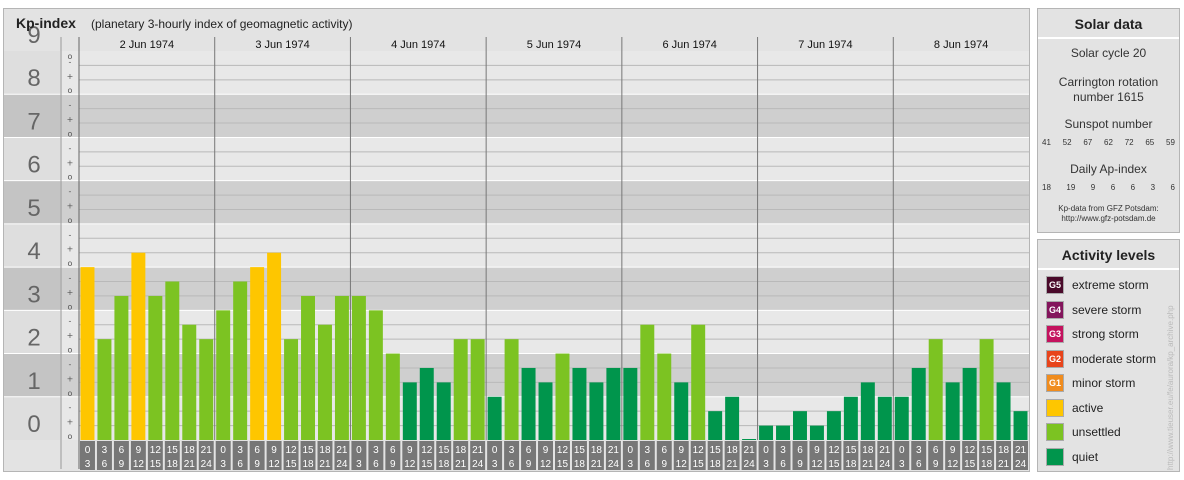  What do you see at coordinates (1108, 169) in the screenshot?
I see `ap-index-title: Daily Ap-index` at bounding box center [1108, 169].